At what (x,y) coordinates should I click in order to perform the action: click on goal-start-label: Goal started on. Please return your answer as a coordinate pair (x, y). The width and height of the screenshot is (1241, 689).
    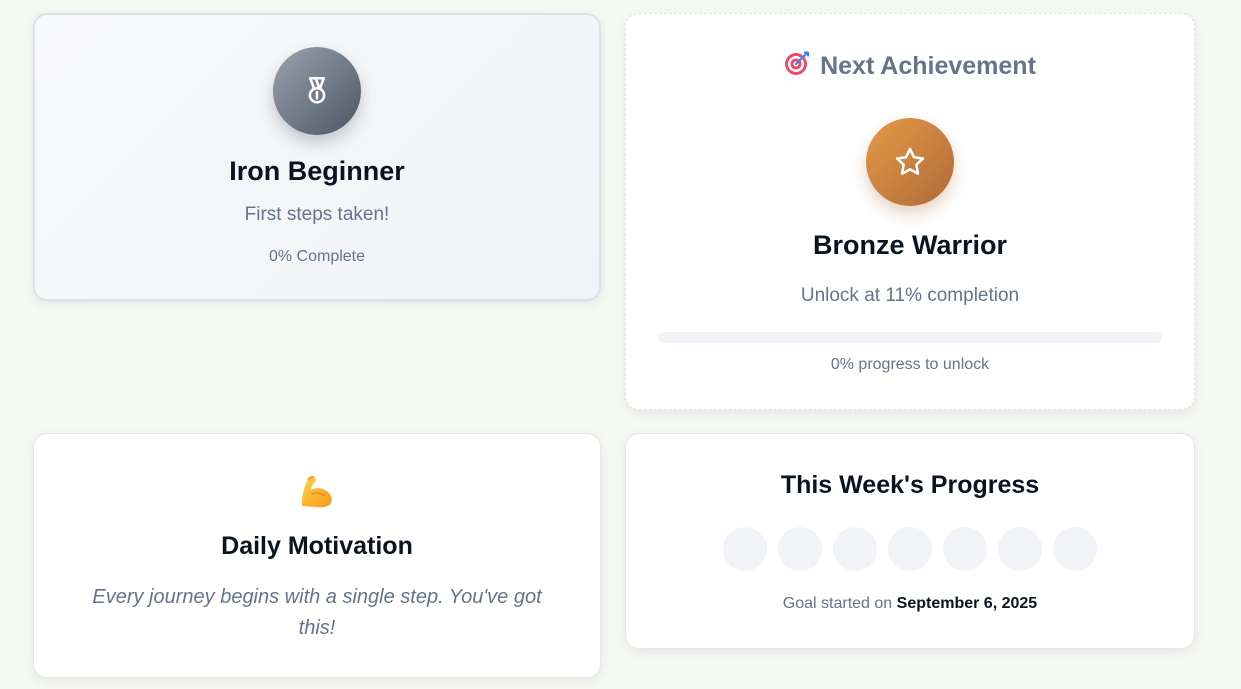
    Looking at the image, I should click on (837, 603).